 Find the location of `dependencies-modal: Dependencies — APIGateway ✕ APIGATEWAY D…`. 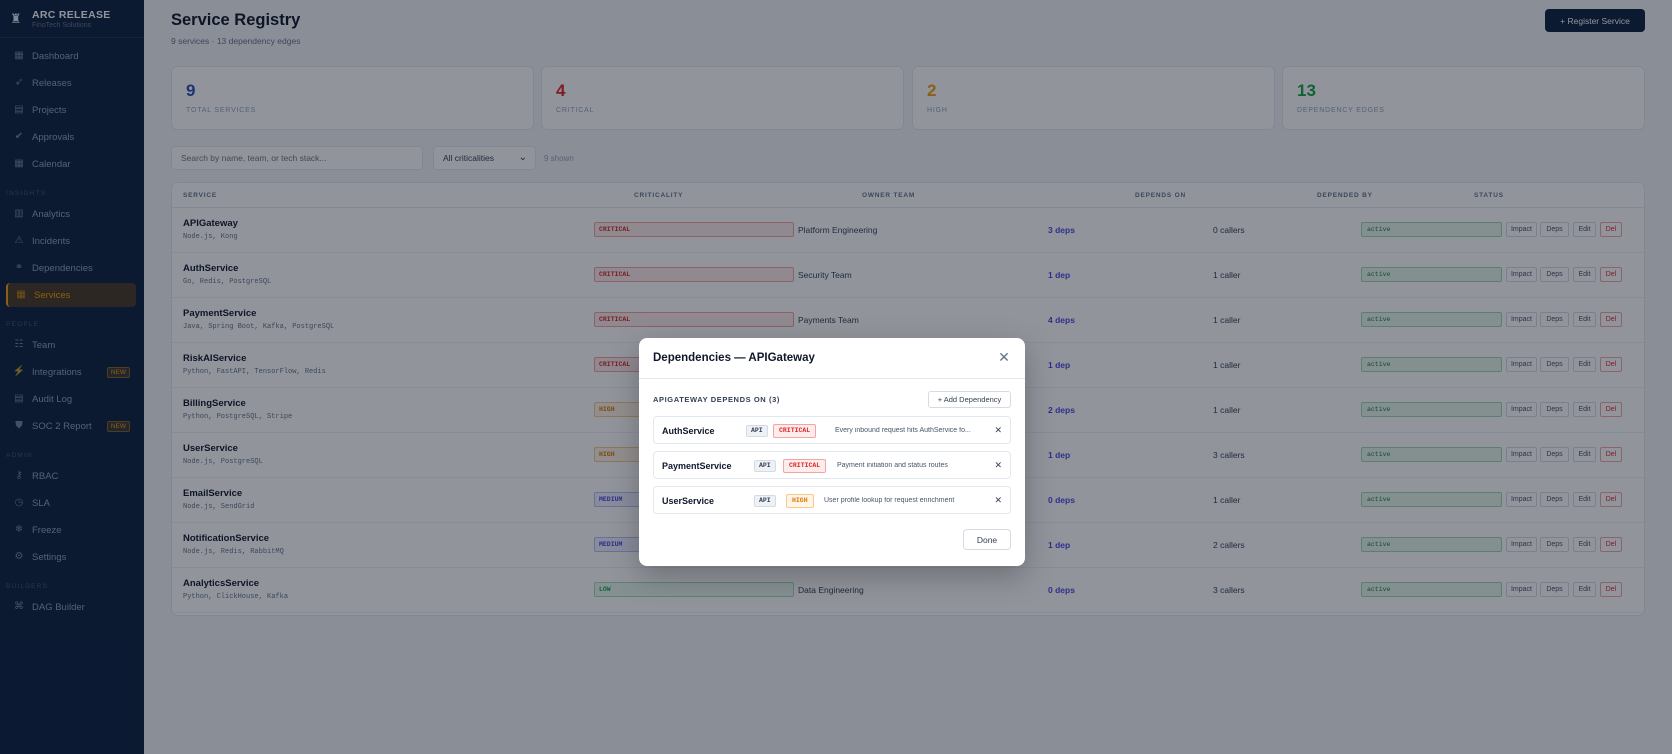

dependencies-modal: Dependencies — APIGateway ✕ APIGATEWAY D… is located at coordinates (832, 452).